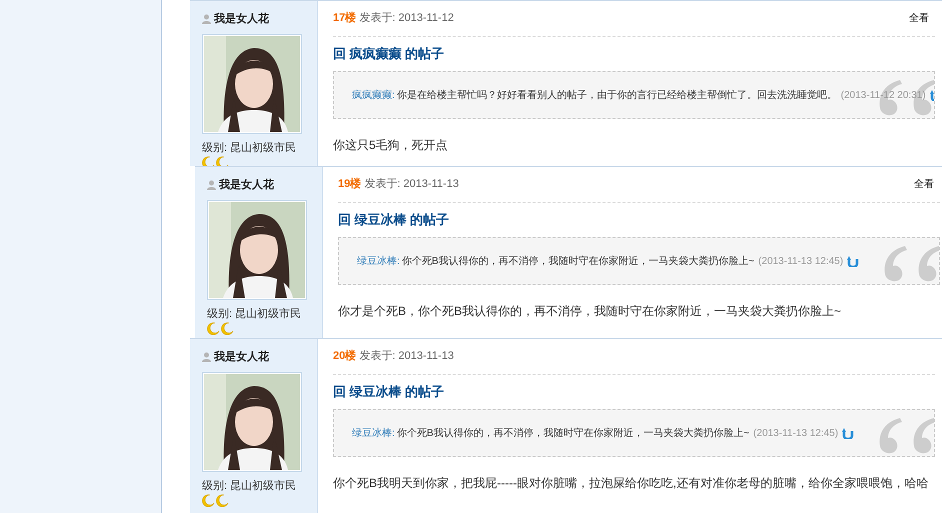  Describe the element at coordinates (406, 18) in the screenshot. I see `post-date: 发表于: 2013-11-12` at that location.